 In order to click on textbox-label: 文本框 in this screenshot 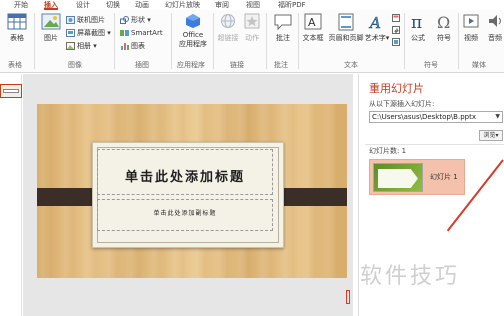, I will do `click(313, 38)`.